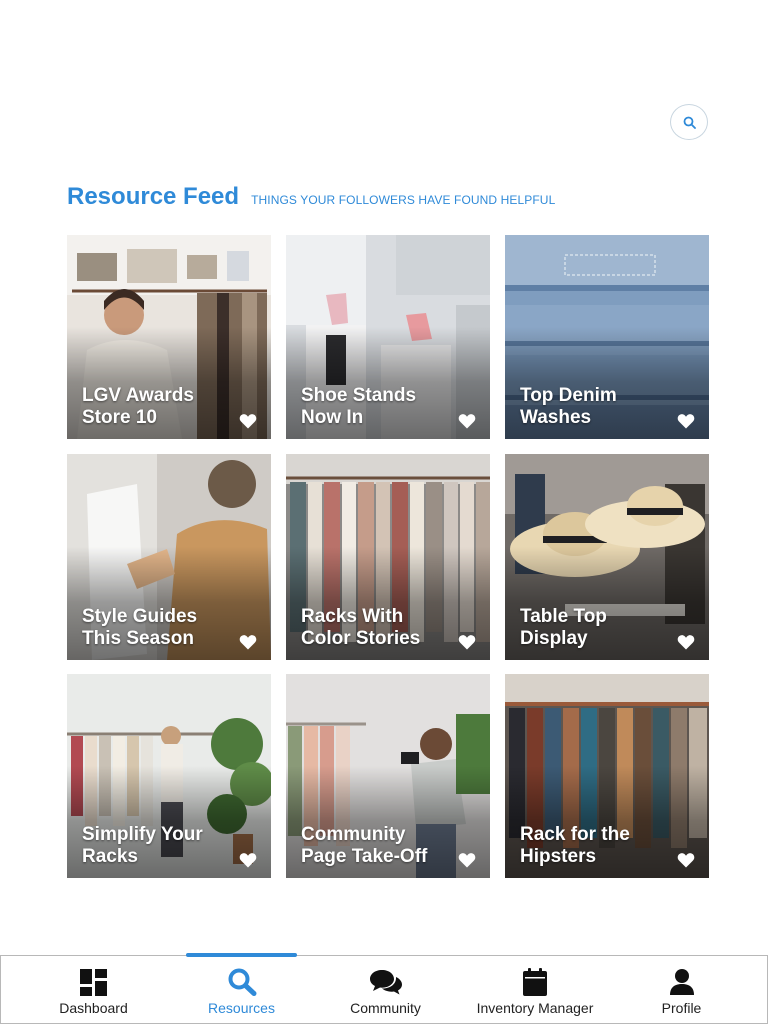  I want to click on tab-inventory-manager: Inventory Manager, so click(535, 990).